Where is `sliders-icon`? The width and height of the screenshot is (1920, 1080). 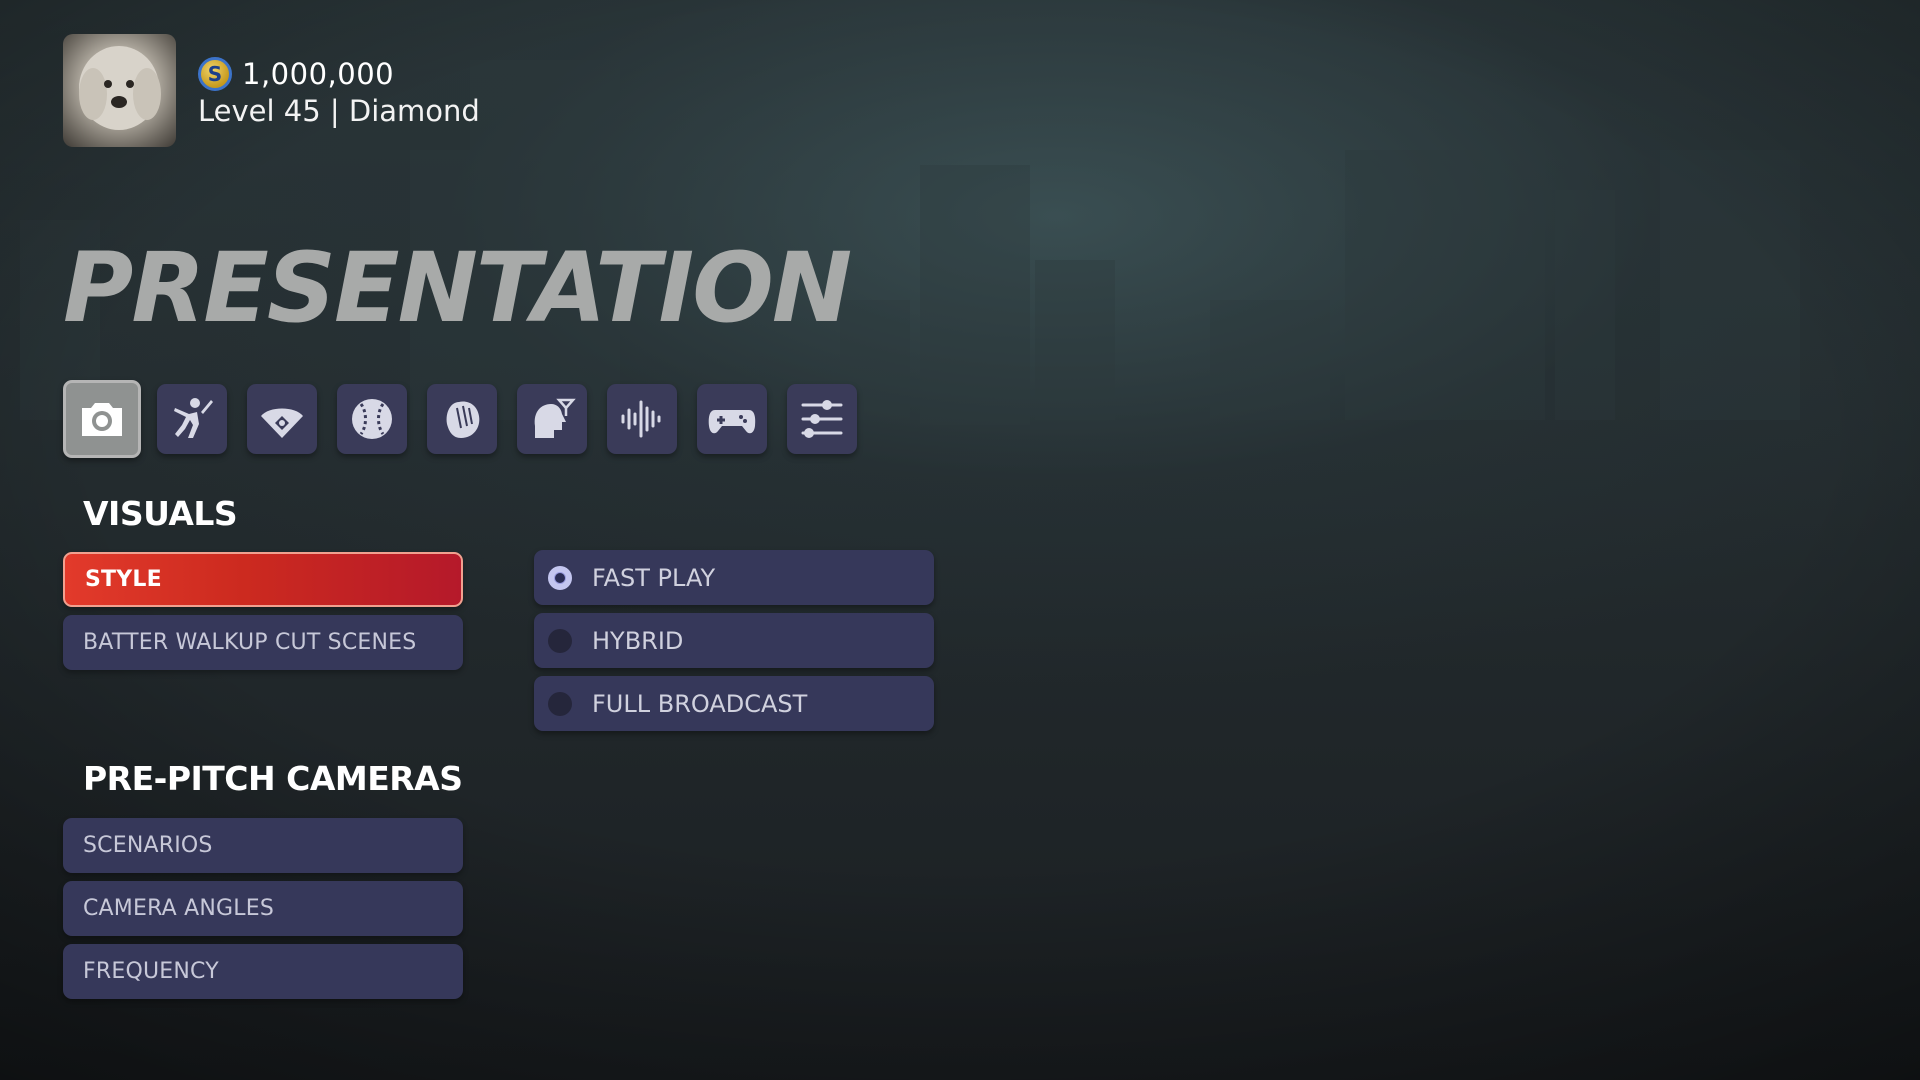 sliders-icon is located at coordinates (822, 419).